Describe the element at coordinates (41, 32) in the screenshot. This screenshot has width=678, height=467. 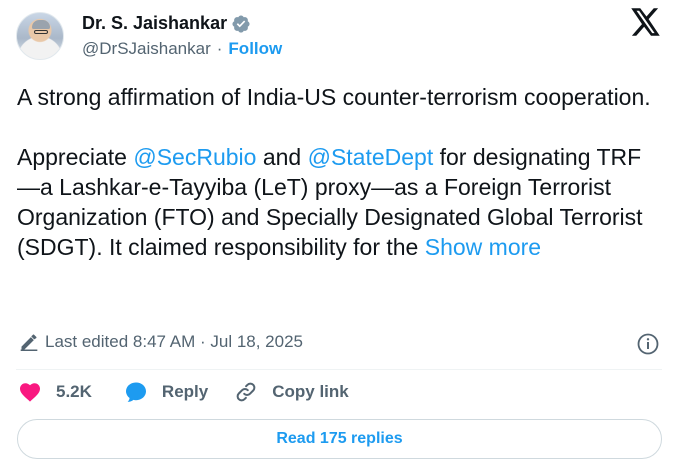
I see `avatar-glasses` at that location.